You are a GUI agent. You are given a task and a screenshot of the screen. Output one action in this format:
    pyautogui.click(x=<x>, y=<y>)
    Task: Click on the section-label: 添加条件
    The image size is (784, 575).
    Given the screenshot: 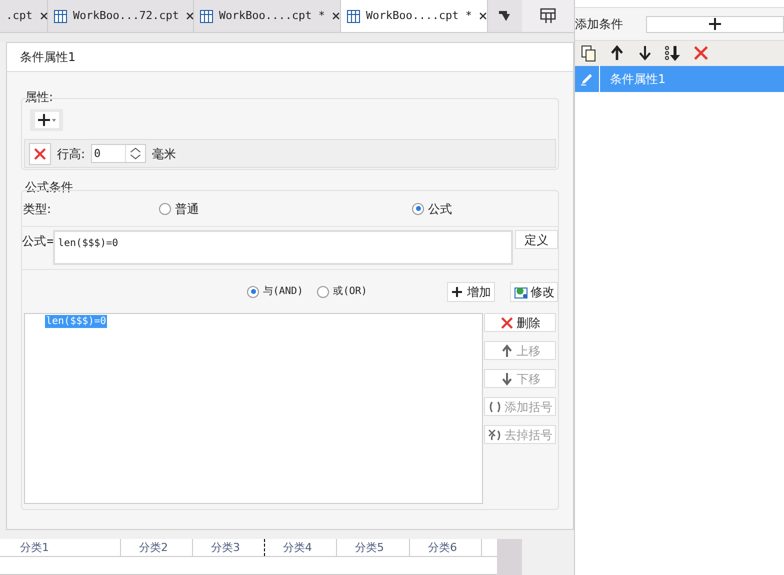 What is the action you would take?
    pyautogui.click(x=599, y=24)
    